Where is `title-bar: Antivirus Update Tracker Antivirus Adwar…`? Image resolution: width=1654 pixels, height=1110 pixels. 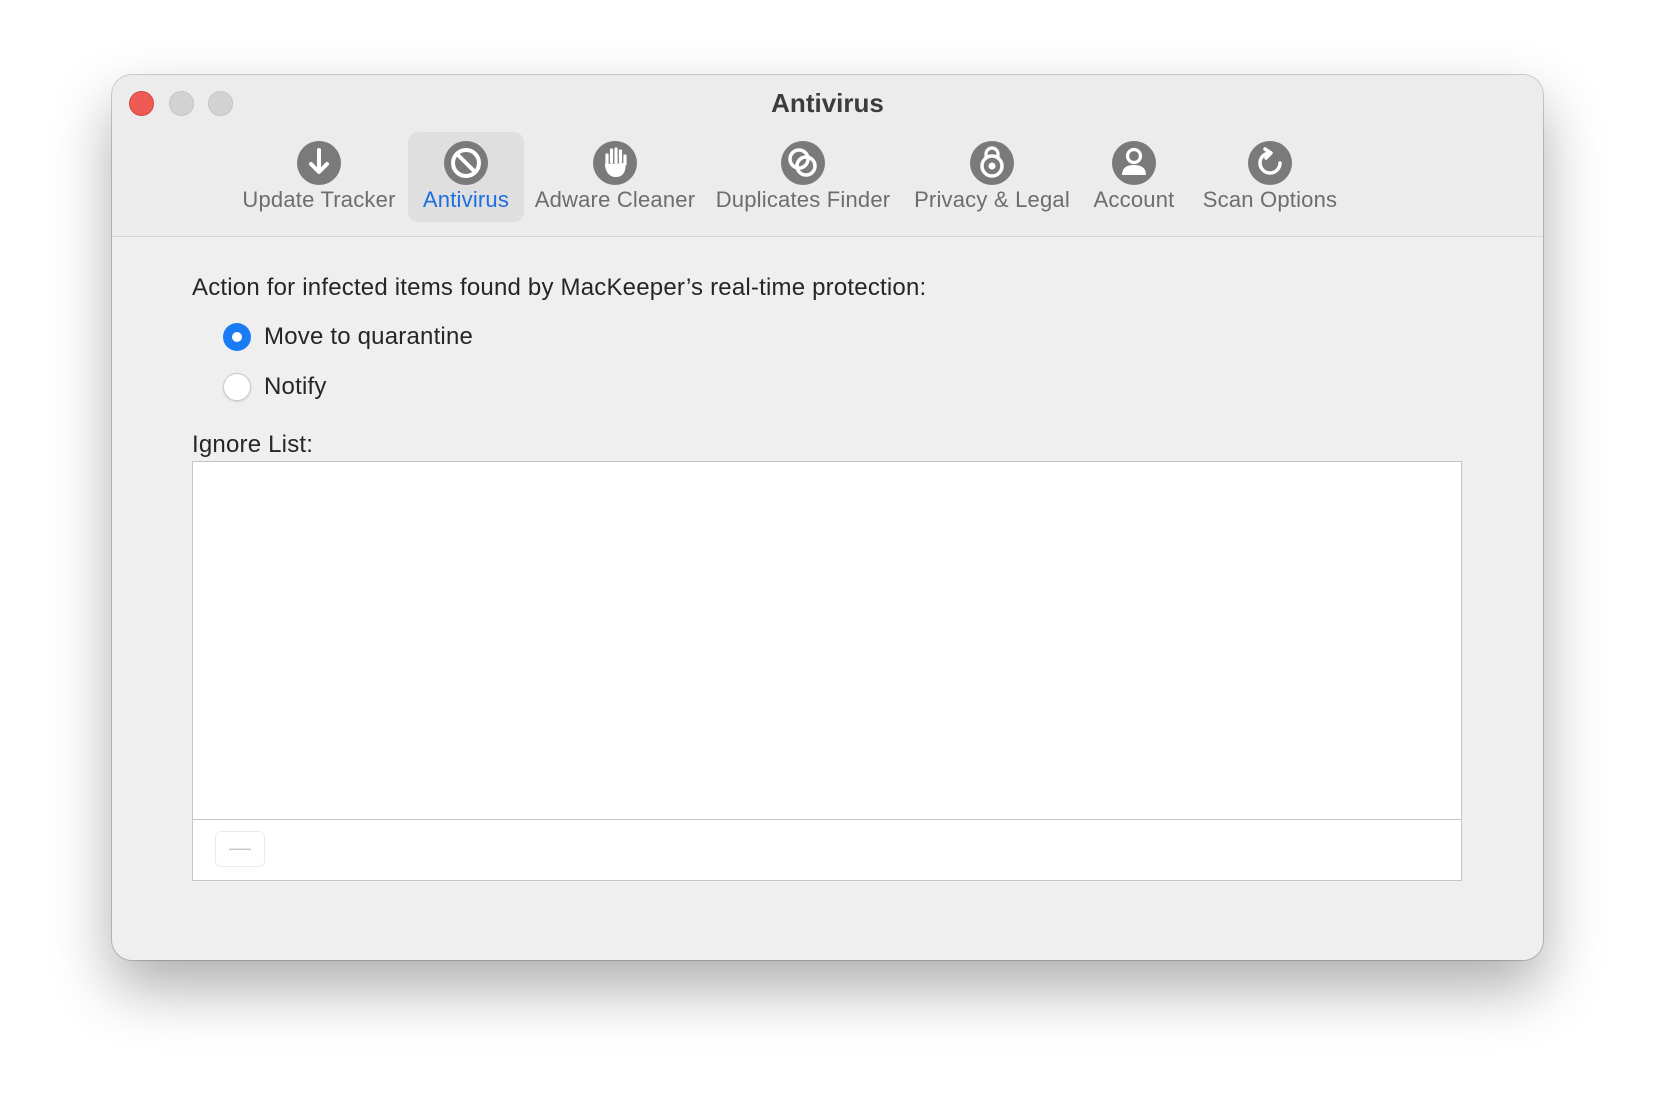
title-bar: Antivirus Update Tracker Antivirus Adwar… is located at coordinates (827, 156).